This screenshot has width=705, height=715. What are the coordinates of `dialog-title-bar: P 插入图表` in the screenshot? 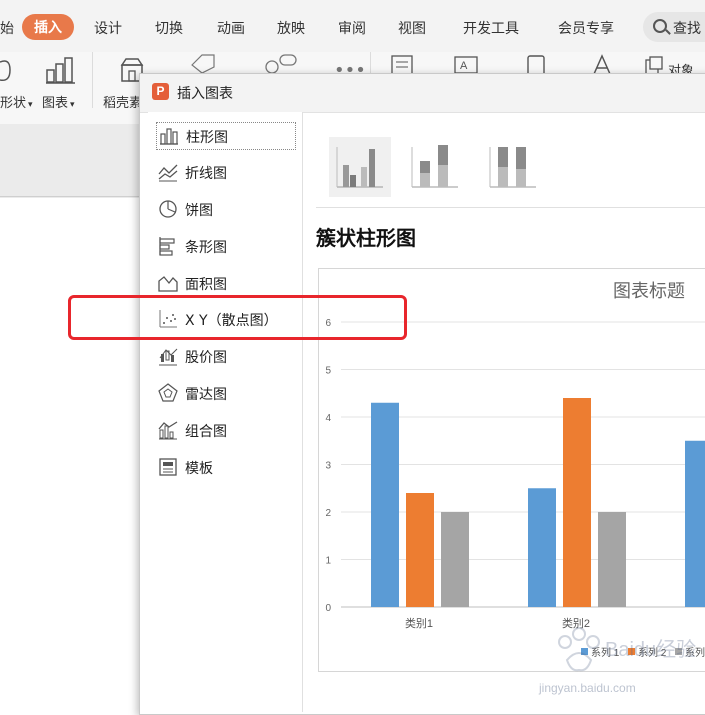 It's located at (422, 93).